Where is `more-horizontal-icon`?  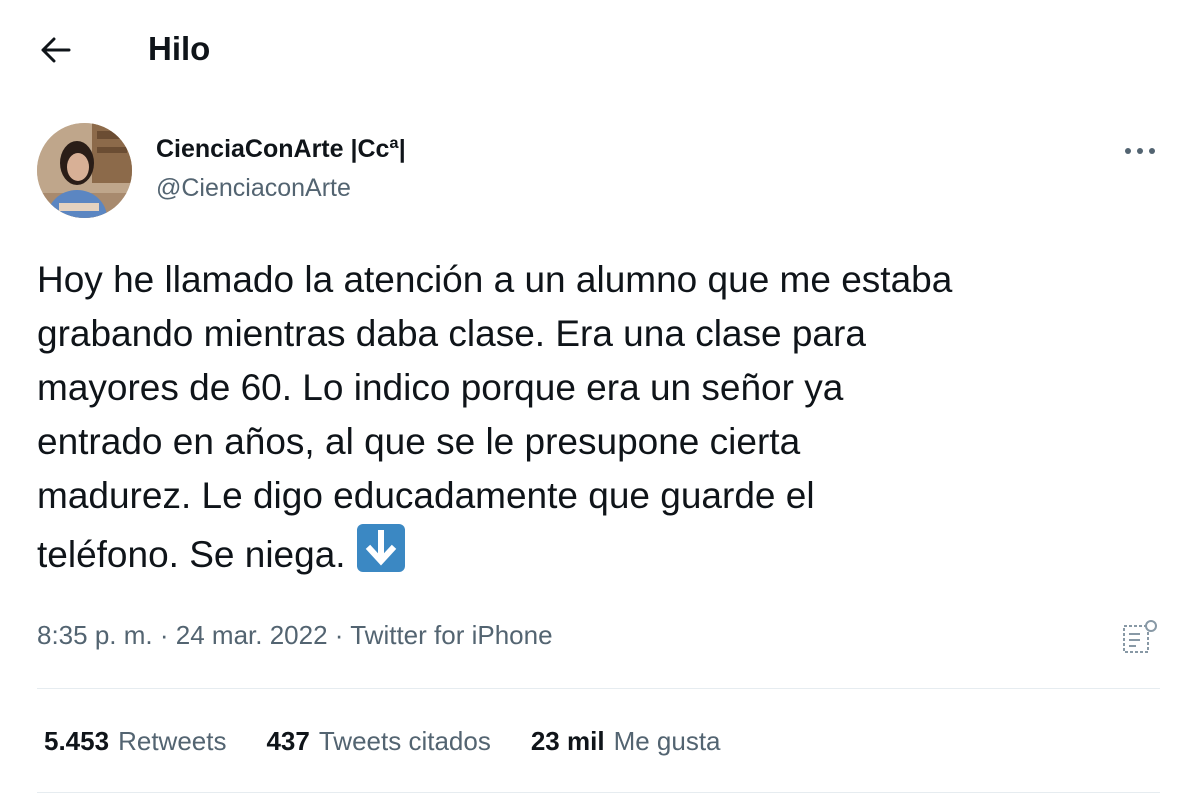 more-horizontal-icon is located at coordinates (1140, 151).